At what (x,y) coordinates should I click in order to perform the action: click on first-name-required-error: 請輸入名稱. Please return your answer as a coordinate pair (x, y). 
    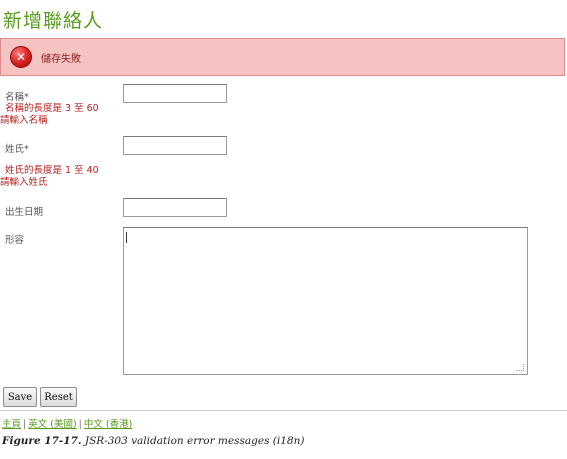
    Looking at the image, I should click on (24, 120).